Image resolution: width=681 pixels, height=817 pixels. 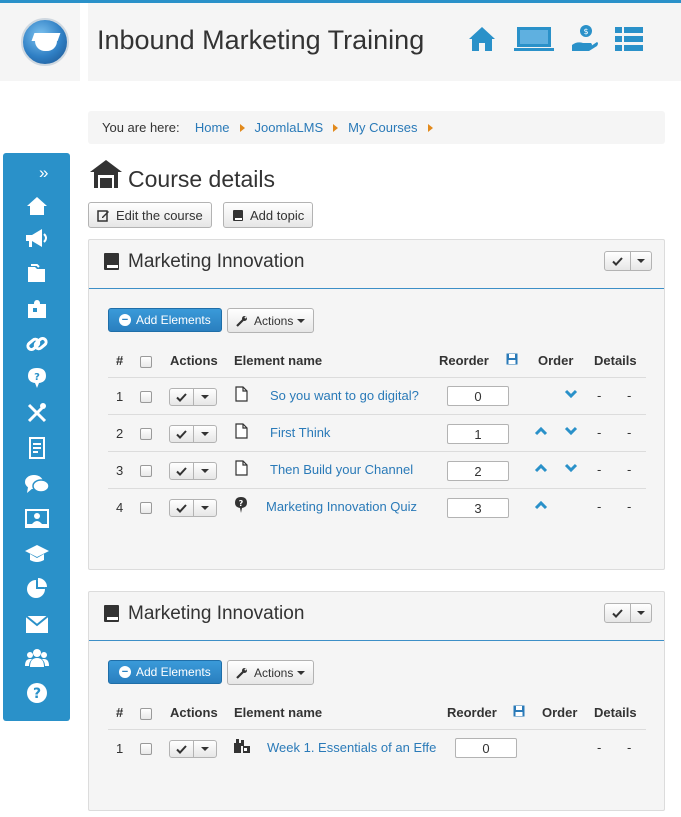 What do you see at coordinates (37, 519) in the screenshot?
I see `presentation-icon` at bounding box center [37, 519].